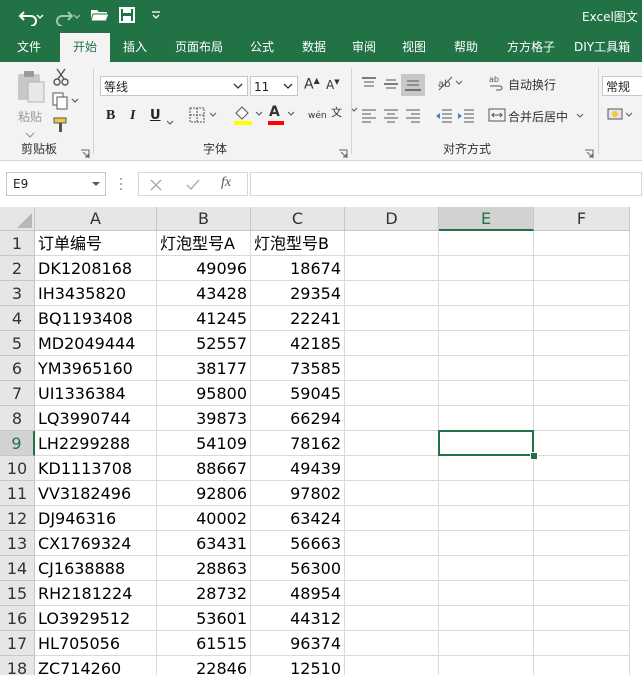  What do you see at coordinates (96, 343) in the screenshot?
I see `cell-a5: MD2049444` at bounding box center [96, 343].